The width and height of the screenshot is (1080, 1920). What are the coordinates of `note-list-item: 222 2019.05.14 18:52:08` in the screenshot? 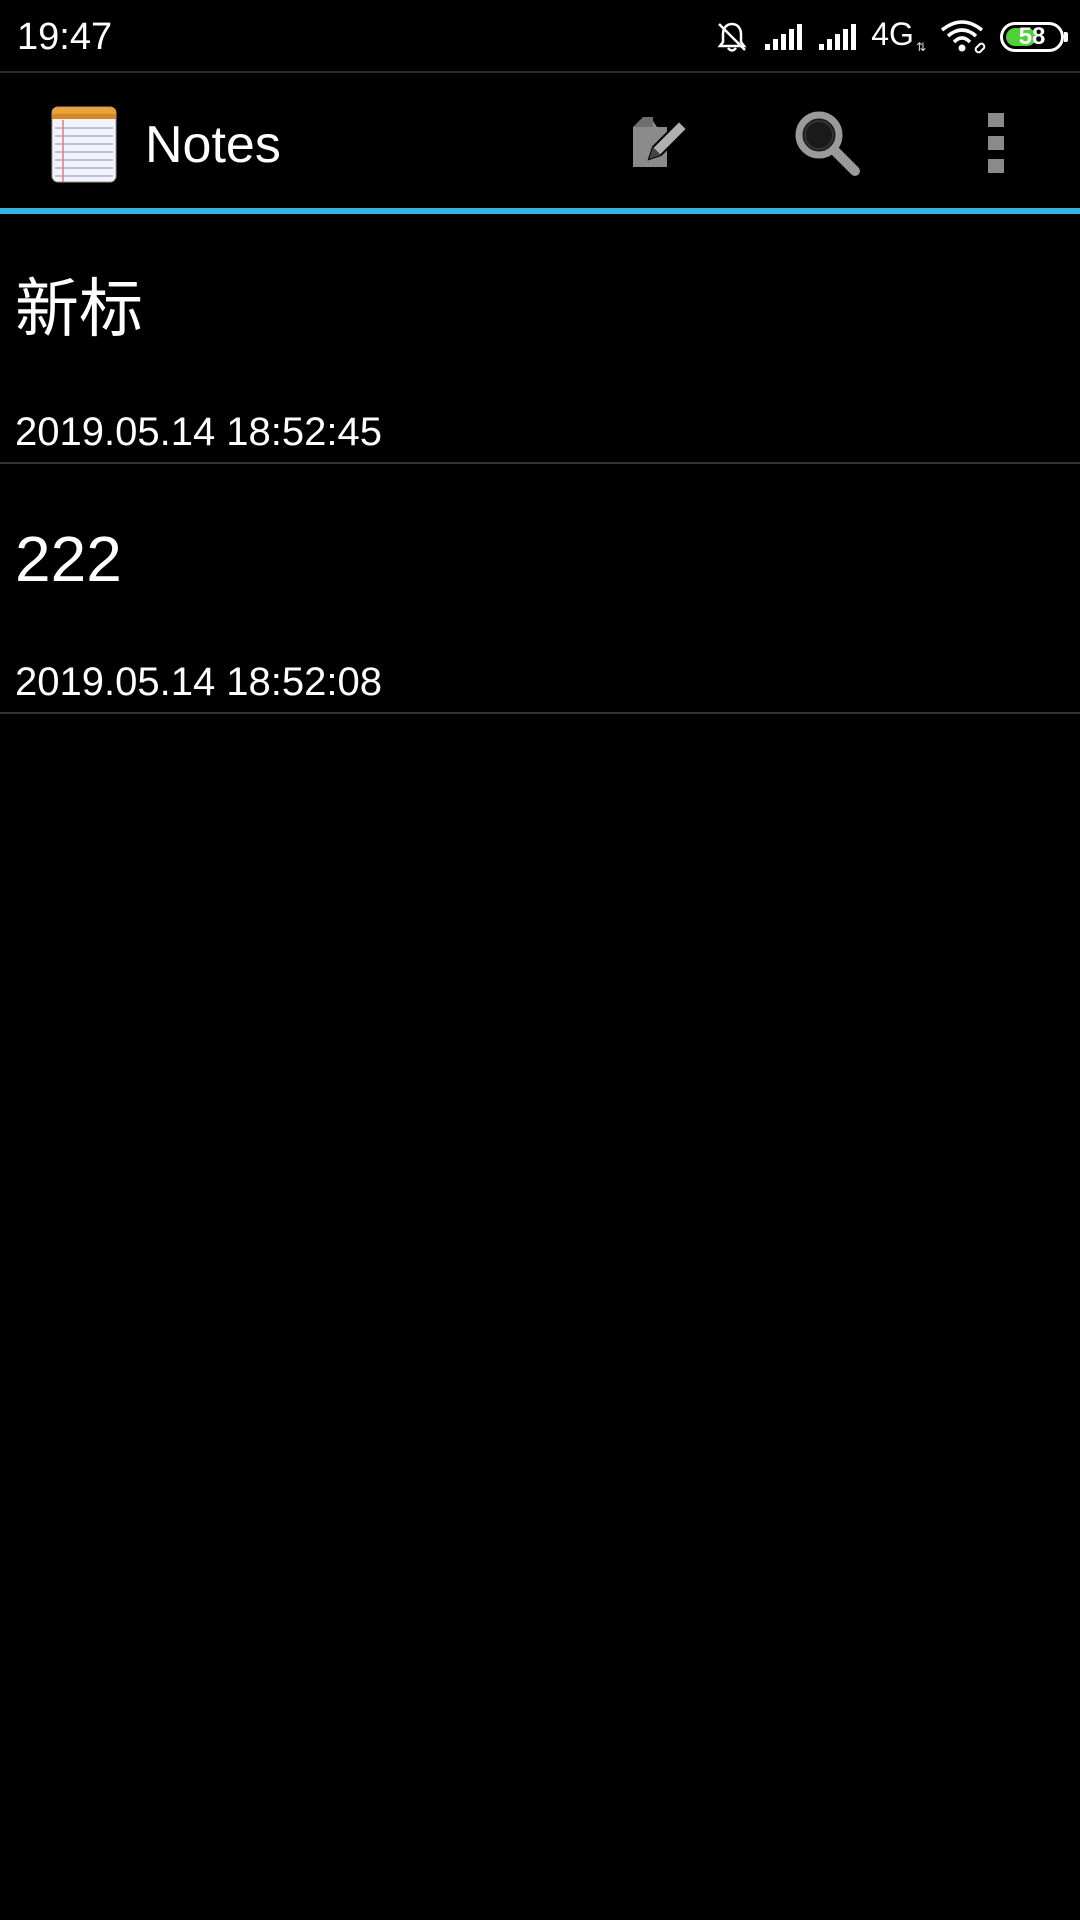 It's located at (540, 589).